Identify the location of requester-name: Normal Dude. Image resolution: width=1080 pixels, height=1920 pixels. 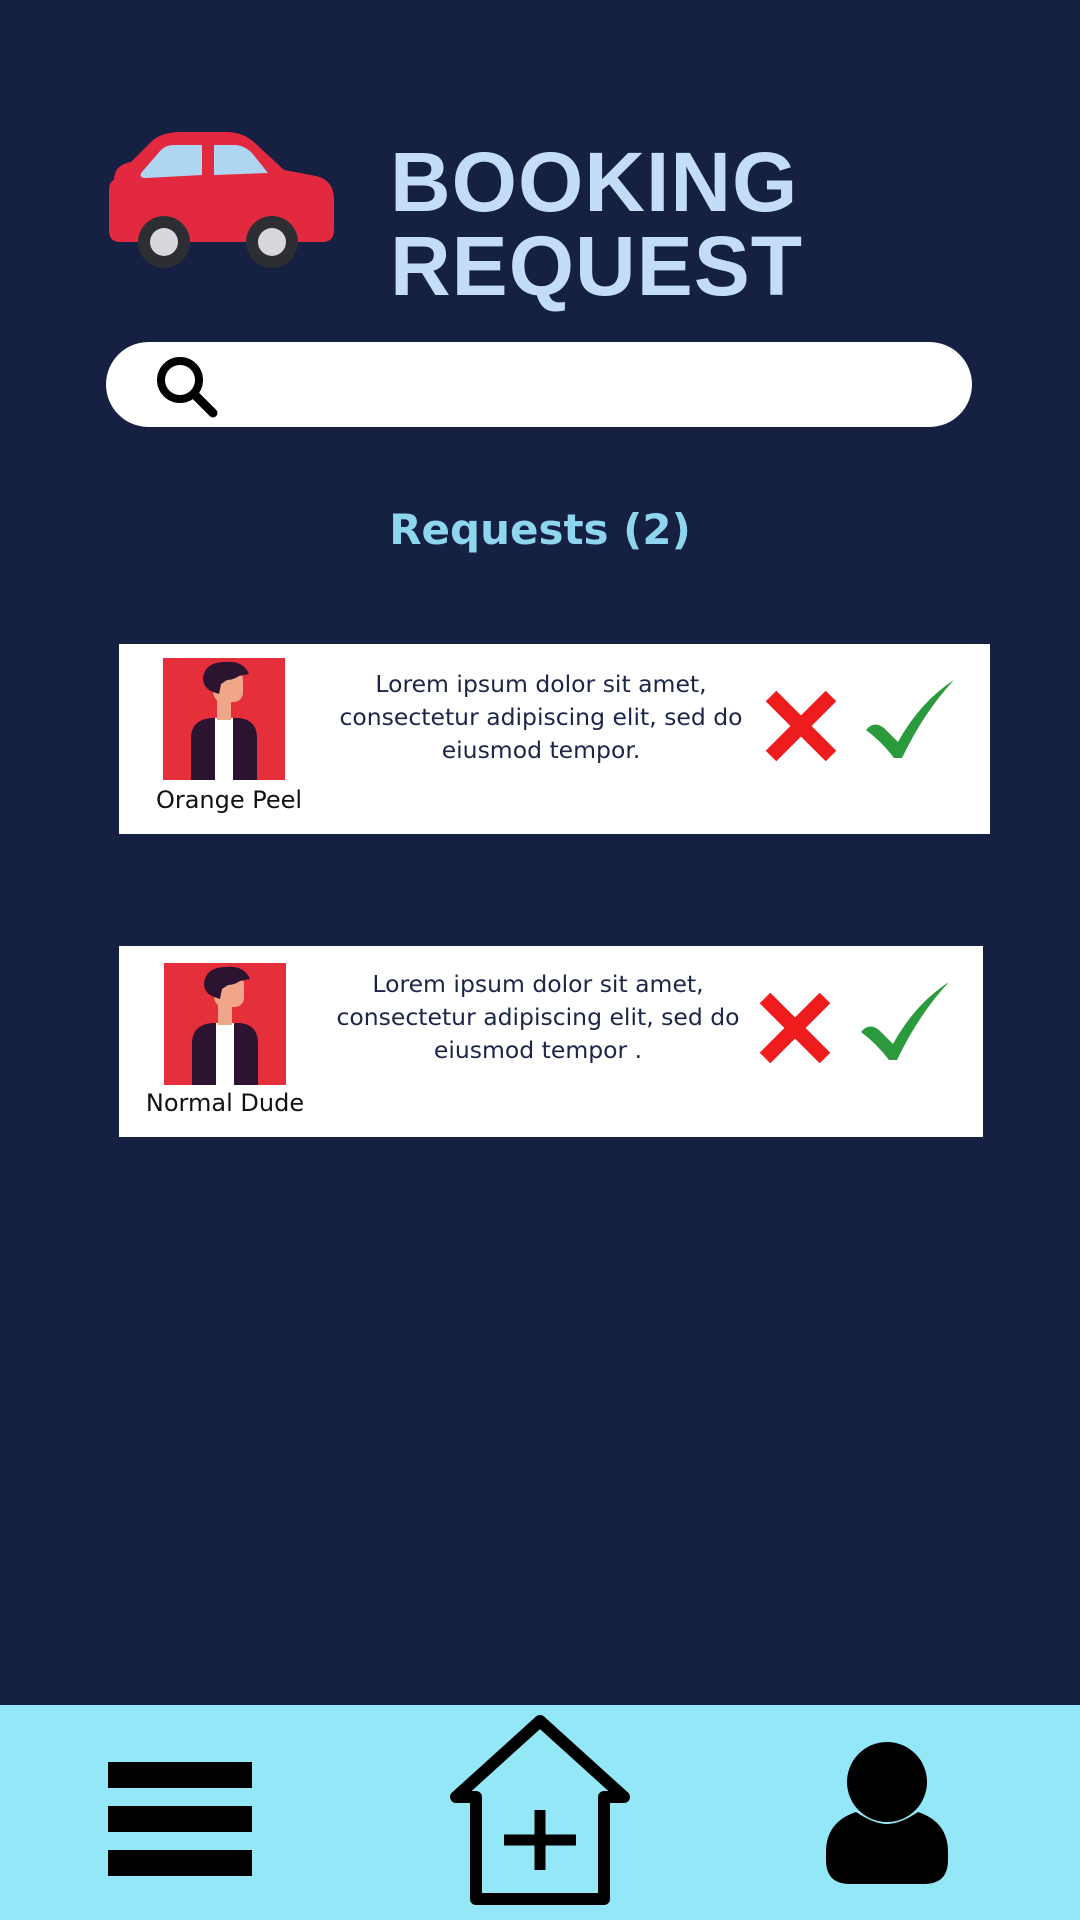
(225, 1103).